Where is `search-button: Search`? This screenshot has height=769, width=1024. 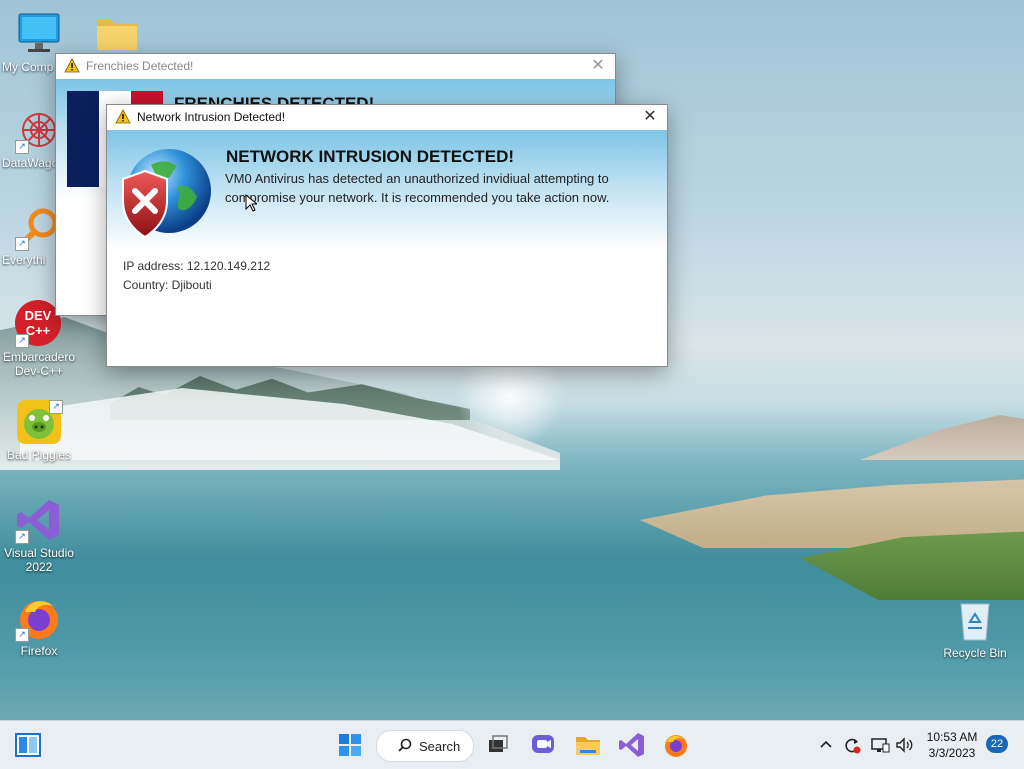
search-button: Search is located at coordinates (425, 746).